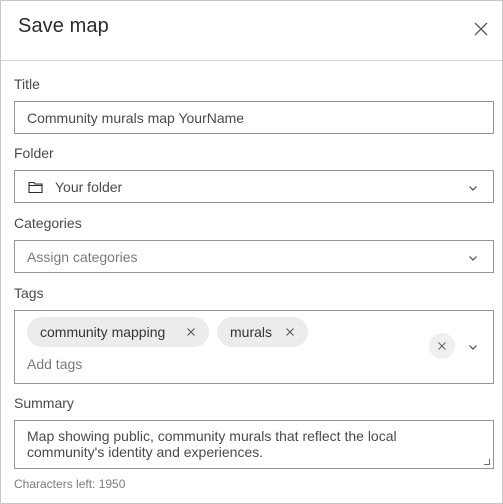 The width and height of the screenshot is (503, 504). What do you see at coordinates (54, 364) in the screenshot?
I see `add-tags-input: Add tags` at bounding box center [54, 364].